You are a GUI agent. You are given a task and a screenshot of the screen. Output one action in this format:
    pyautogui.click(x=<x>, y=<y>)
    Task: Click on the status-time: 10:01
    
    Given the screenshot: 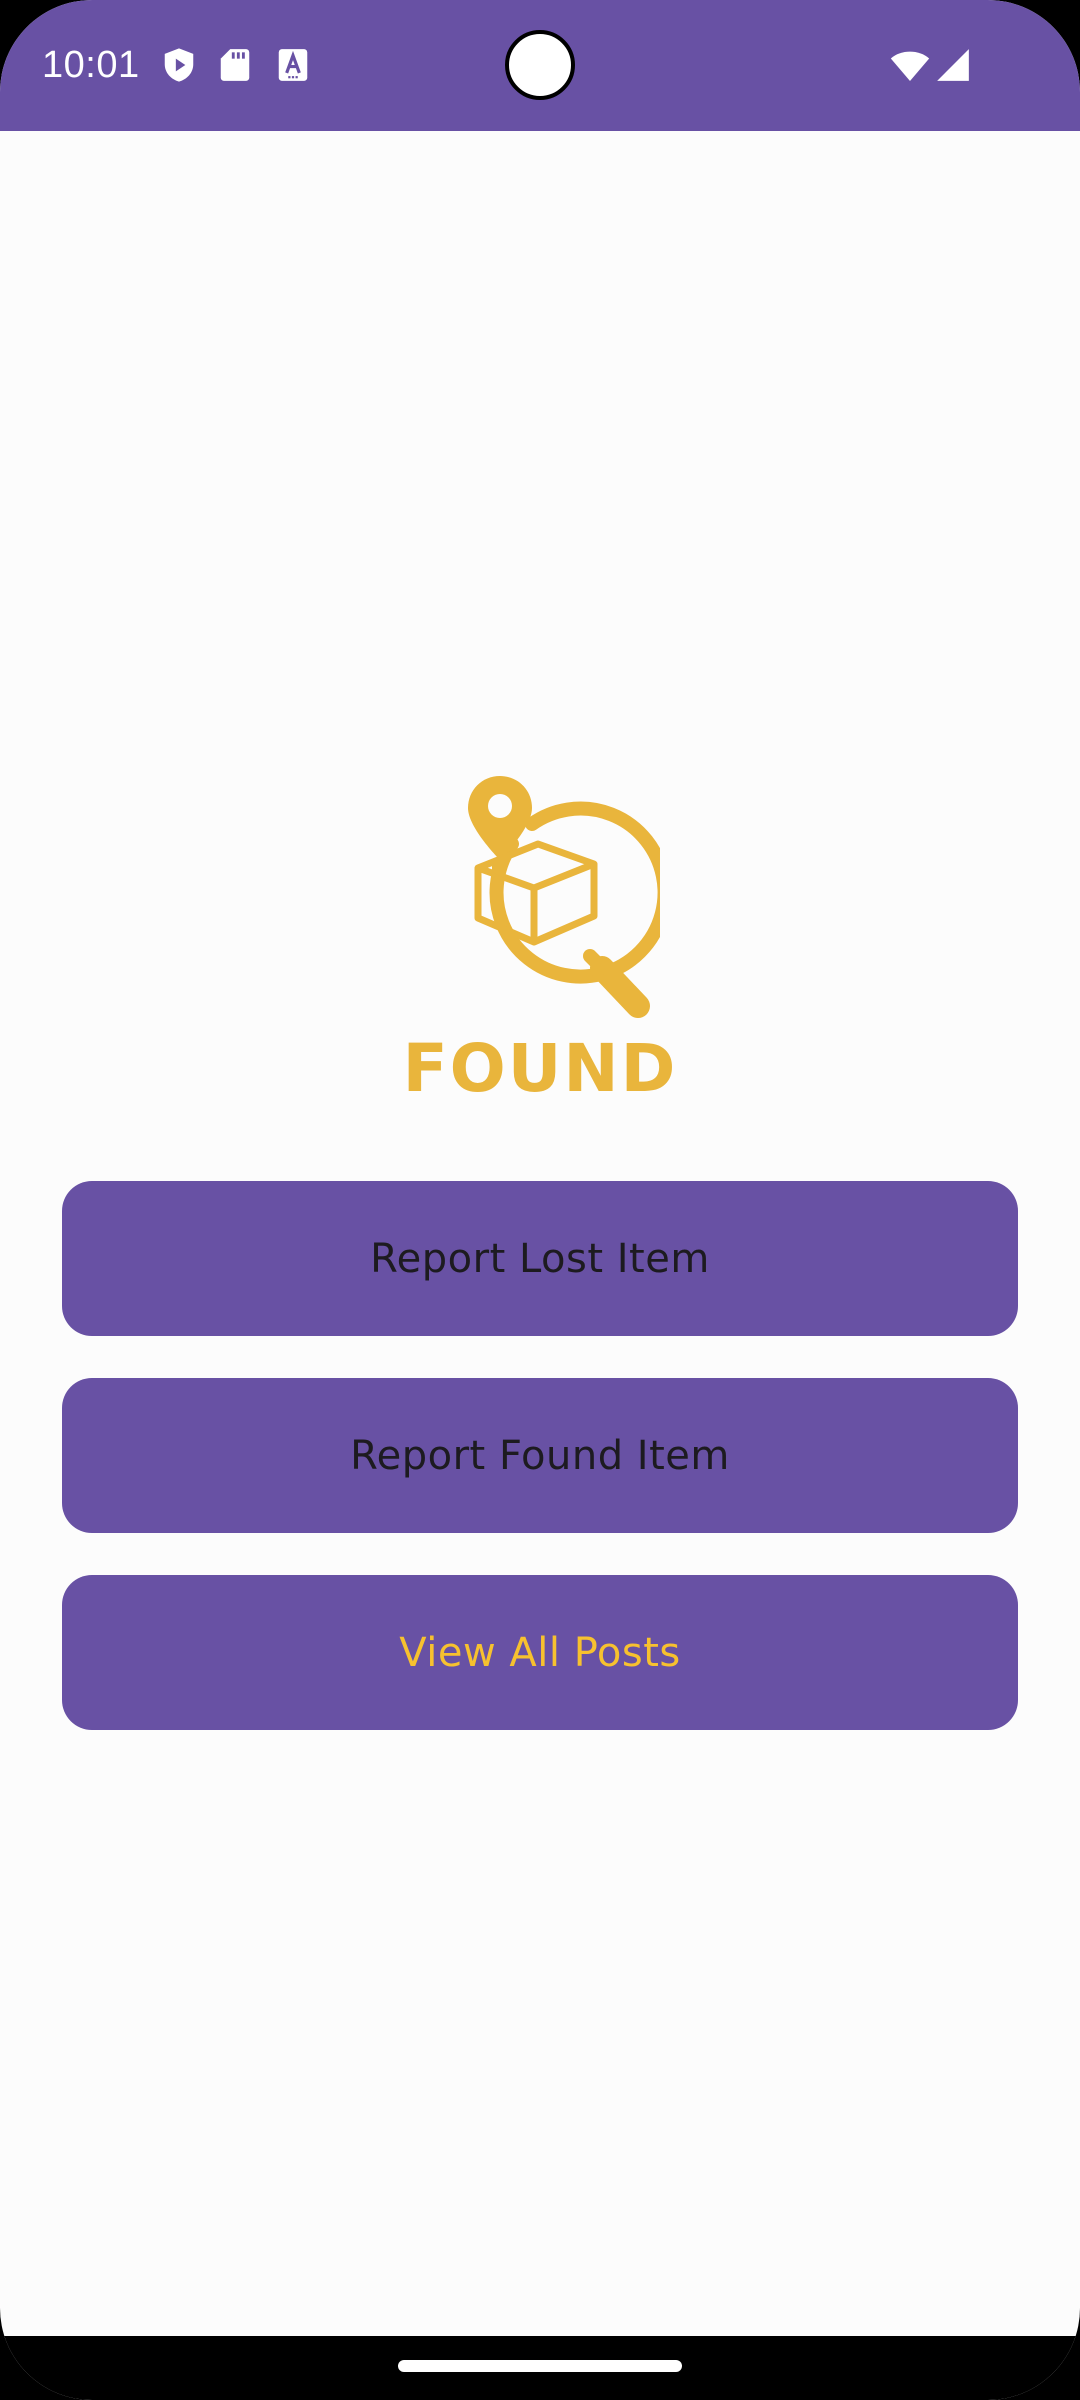 What is the action you would take?
    pyautogui.click(x=91, y=65)
    